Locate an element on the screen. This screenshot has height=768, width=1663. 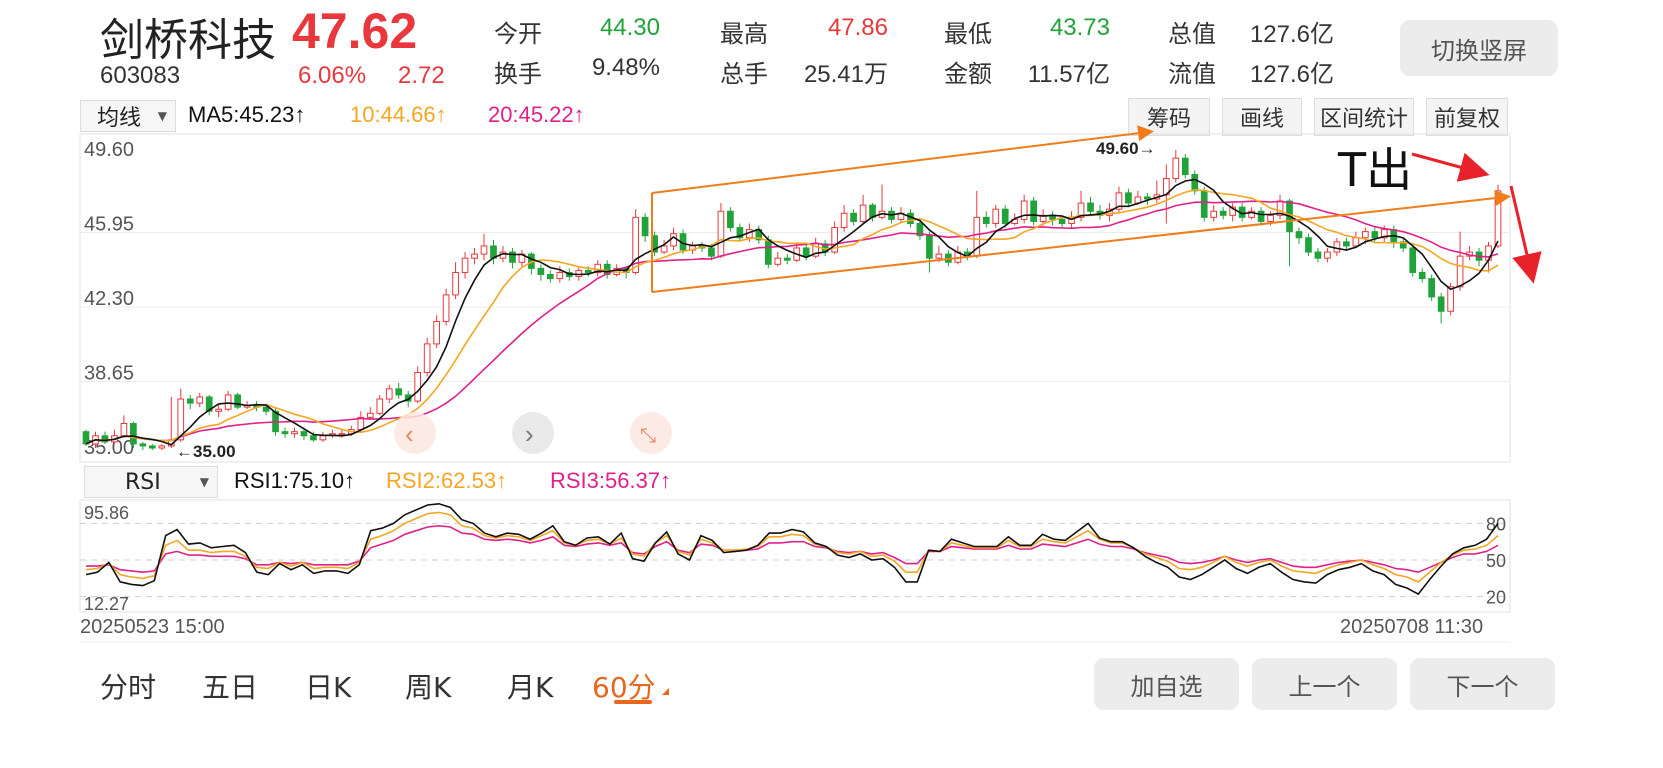
price-axis-label: 38.65 is located at coordinates (109, 374).